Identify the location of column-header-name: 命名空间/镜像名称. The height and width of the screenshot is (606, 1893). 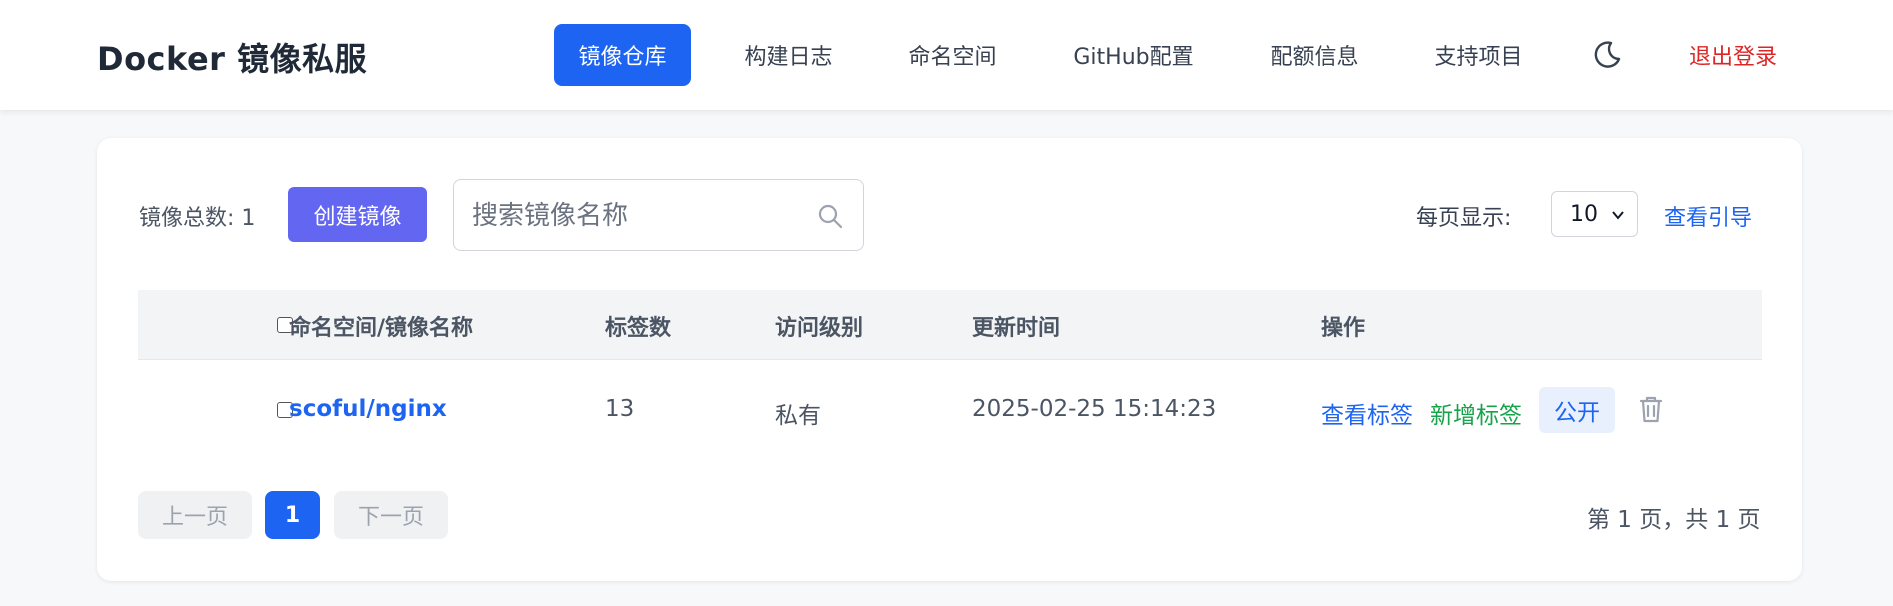
(381, 328).